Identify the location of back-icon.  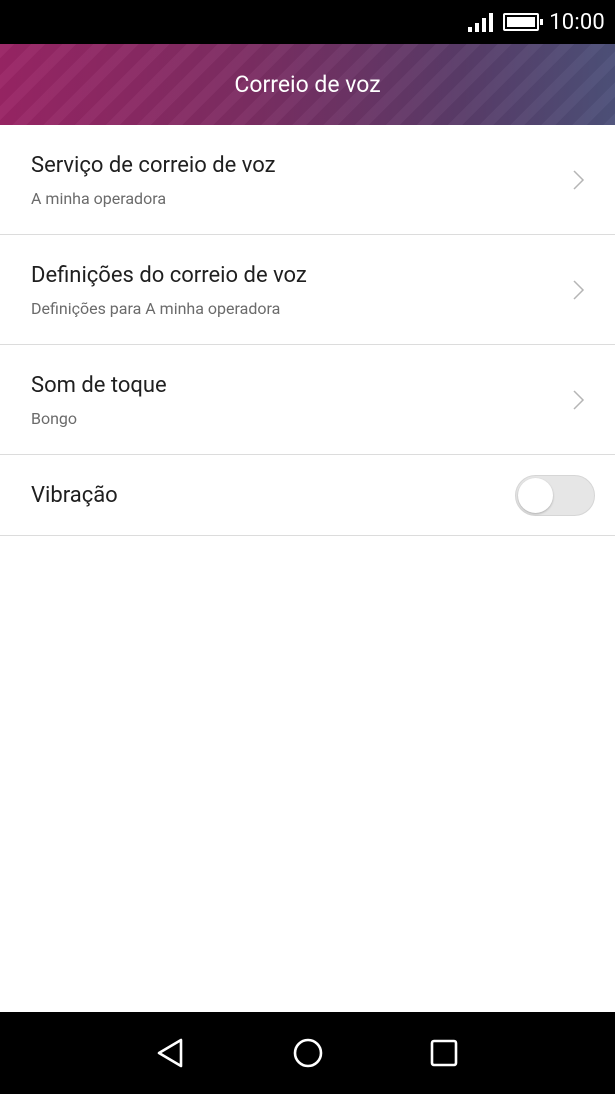
(172, 1053).